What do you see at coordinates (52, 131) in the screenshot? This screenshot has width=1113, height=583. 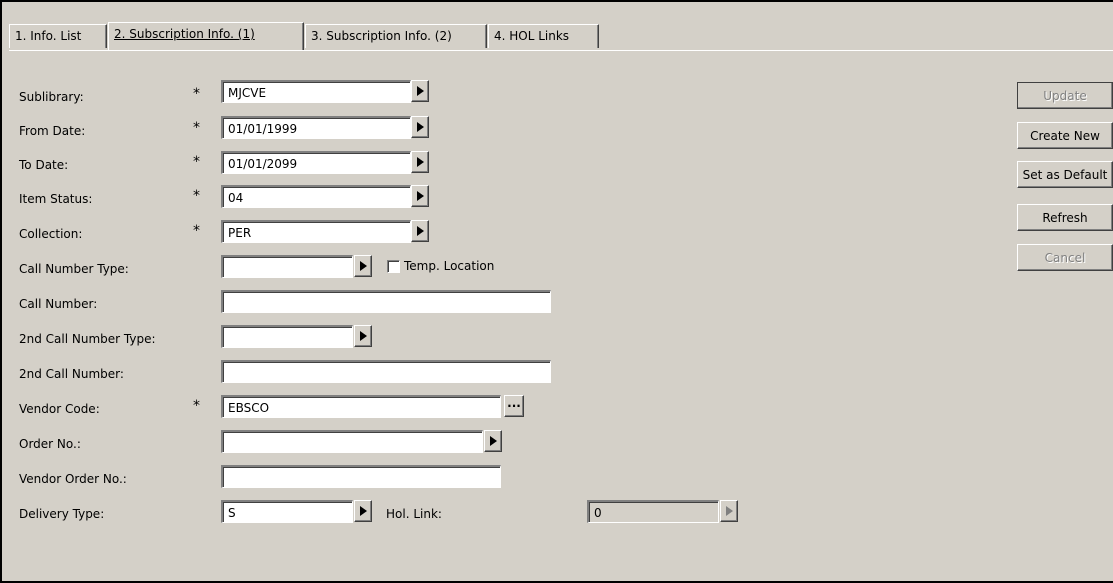 I see `from-date-label: From Date:` at bounding box center [52, 131].